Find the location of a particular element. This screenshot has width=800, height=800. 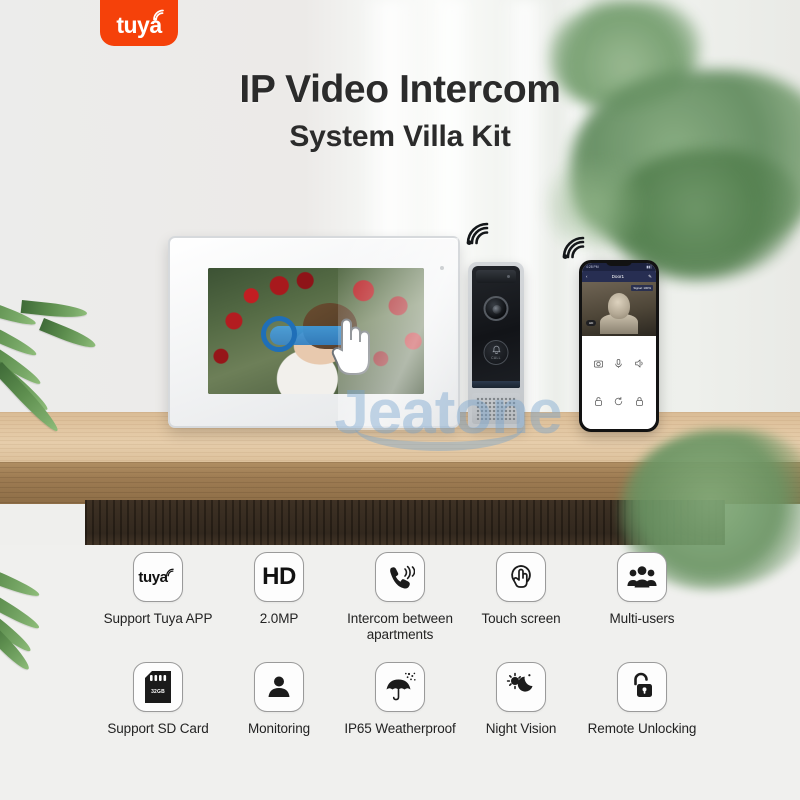

status-icons: ▮▮▯ is located at coordinates (649, 267).